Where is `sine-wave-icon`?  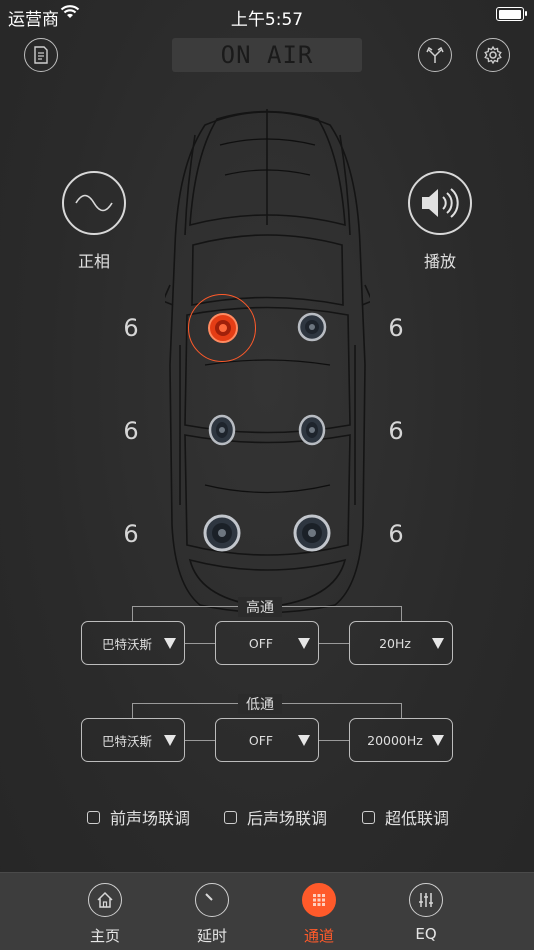 sine-wave-icon is located at coordinates (94, 203).